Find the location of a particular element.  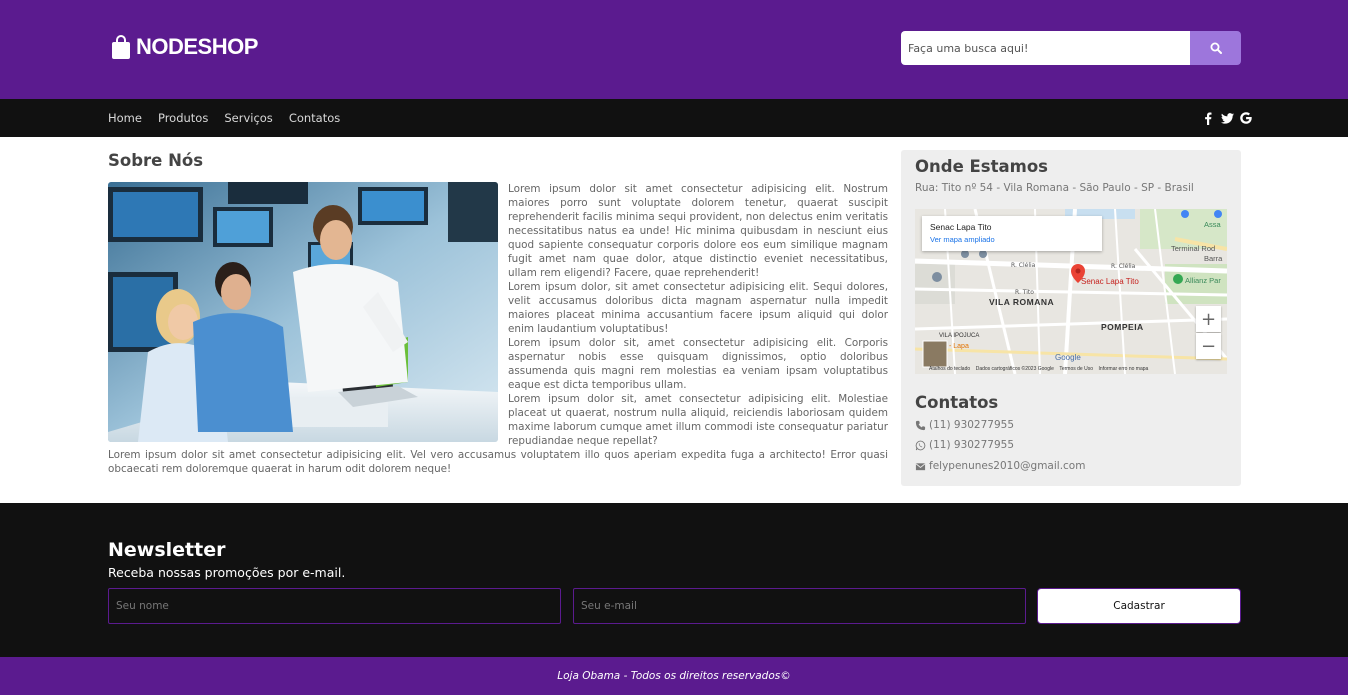

map-label-barra: Barra is located at coordinates (1213, 258).